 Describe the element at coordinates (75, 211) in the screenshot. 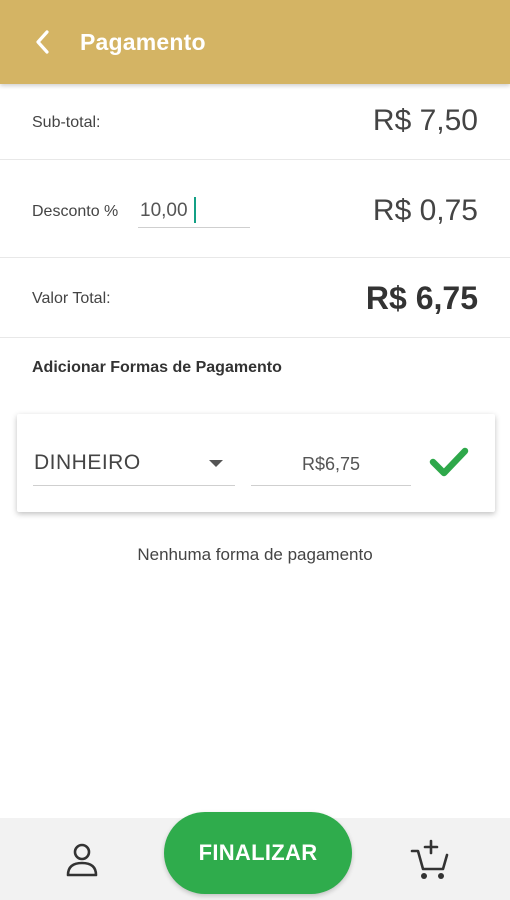

I see `discount-label: Desconto %` at that location.